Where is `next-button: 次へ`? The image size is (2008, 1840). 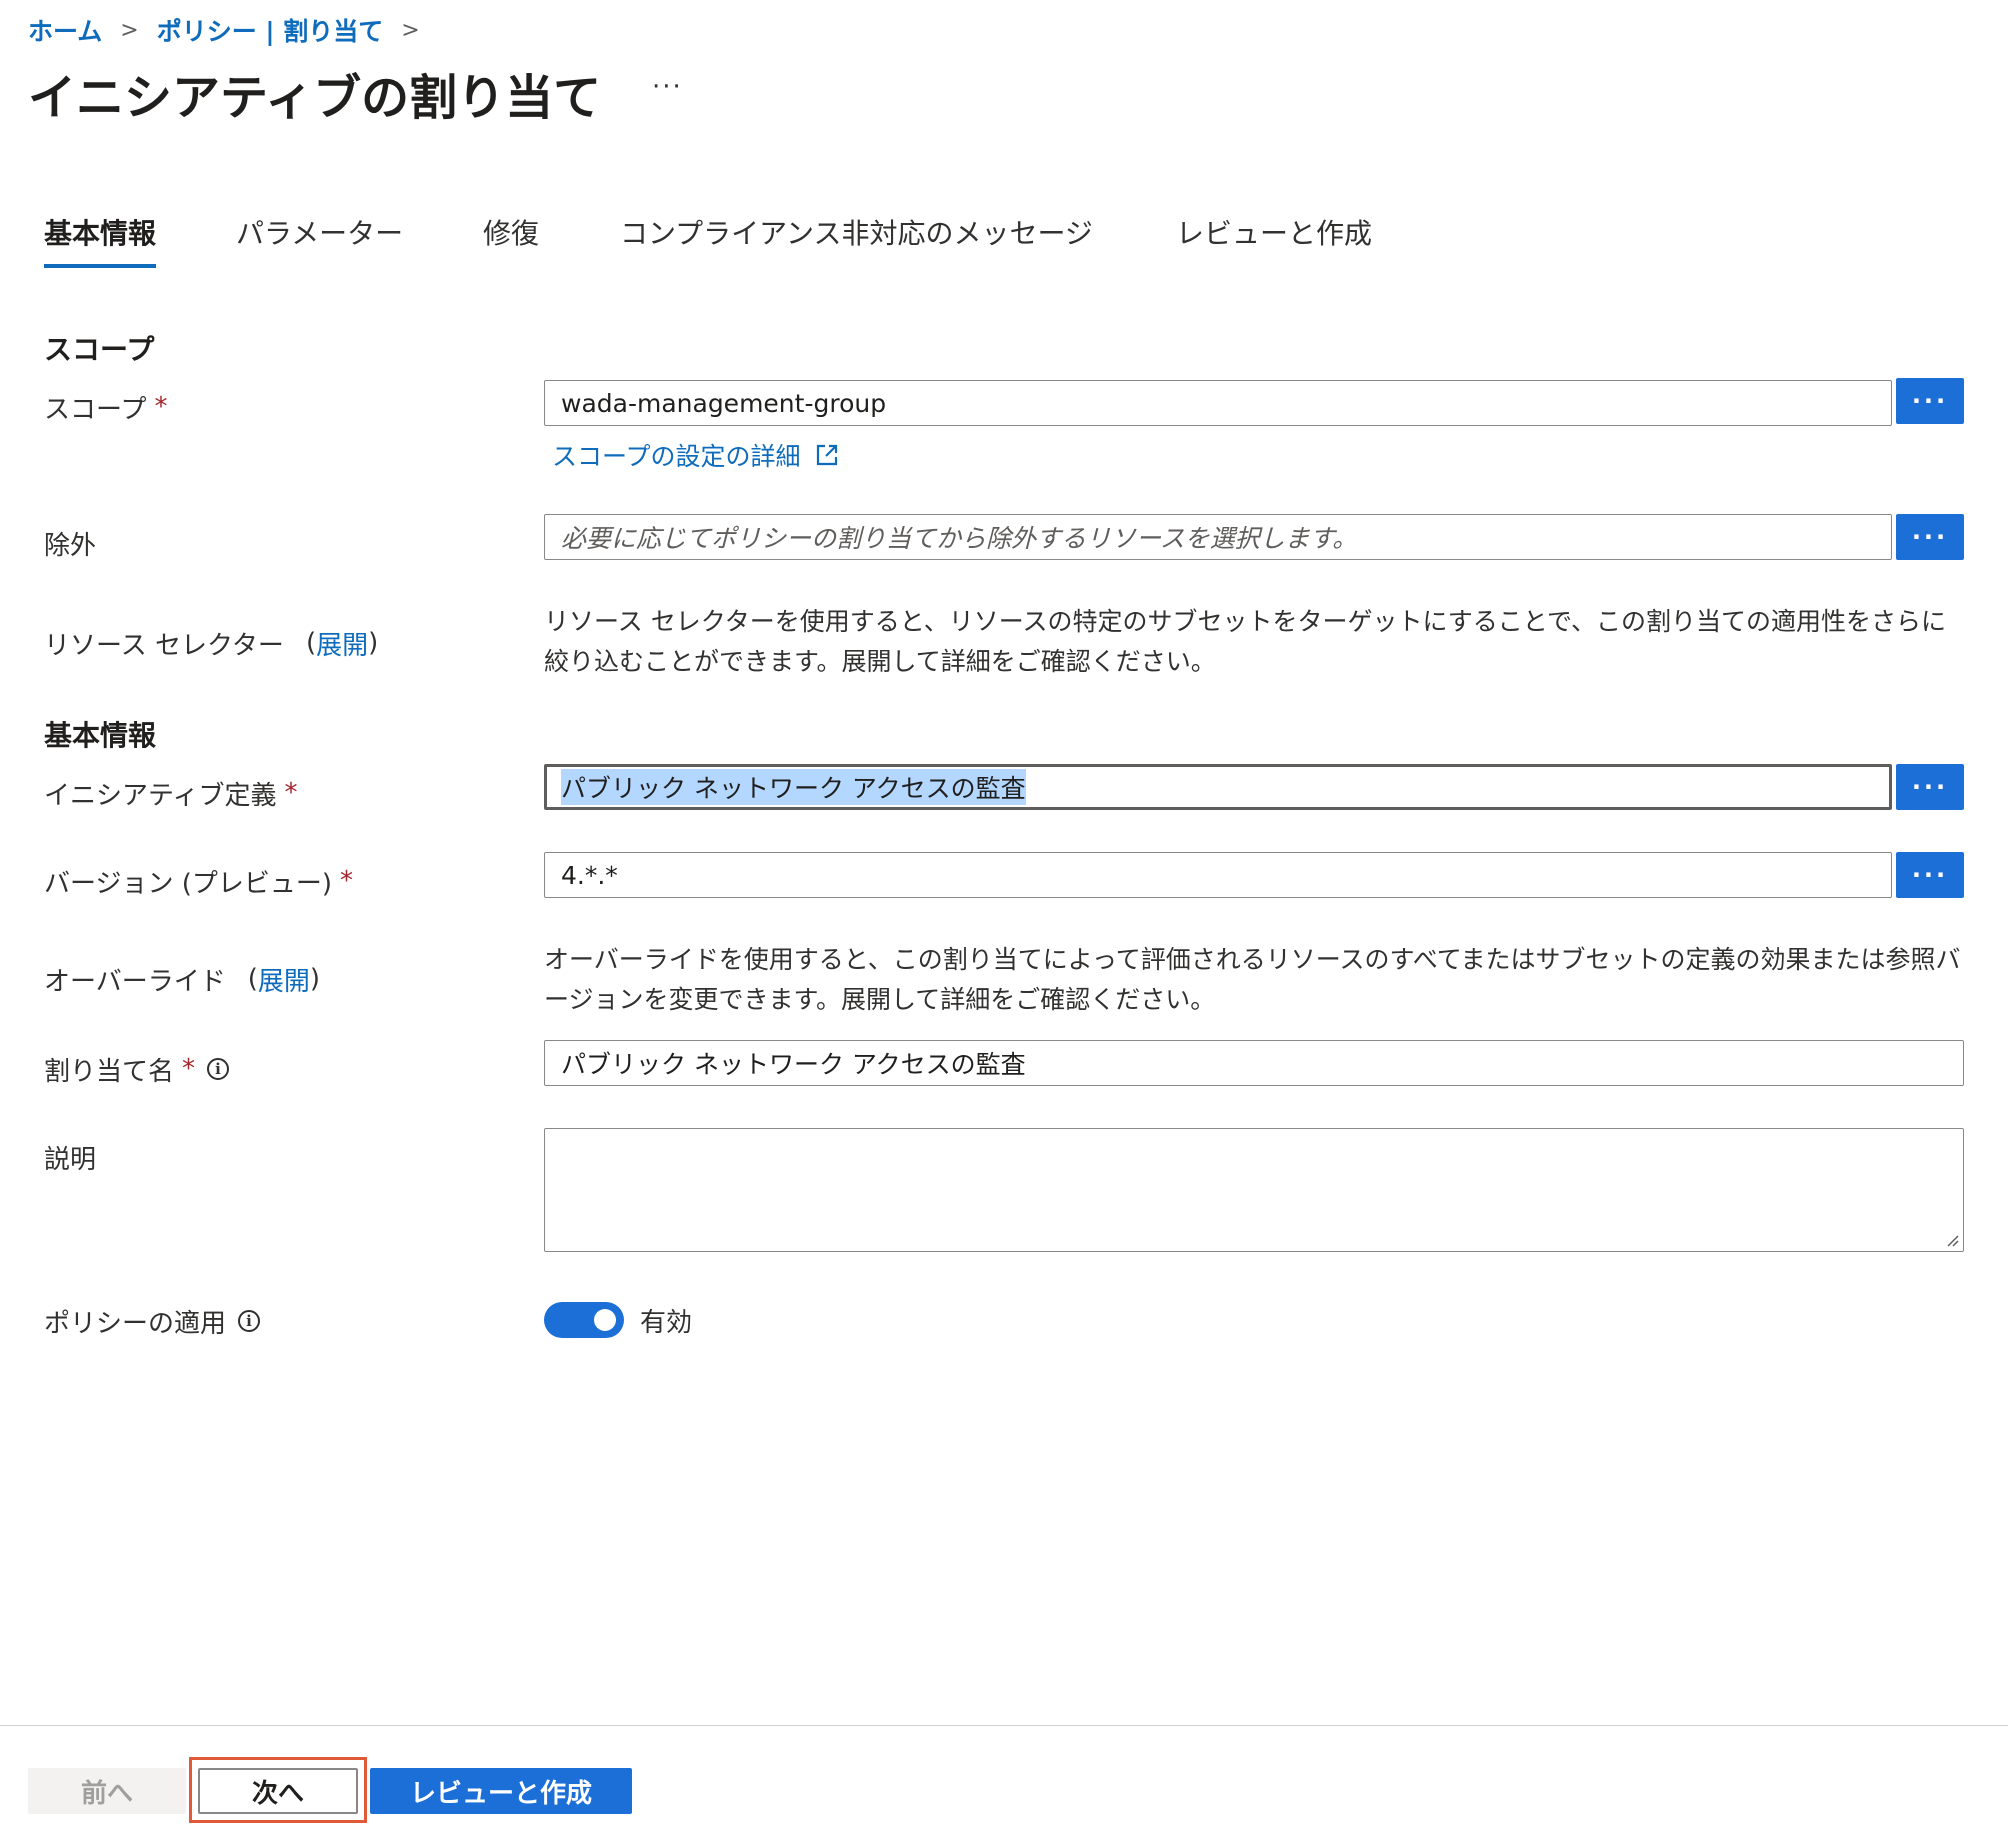
next-button: 次へ is located at coordinates (278, 1791).